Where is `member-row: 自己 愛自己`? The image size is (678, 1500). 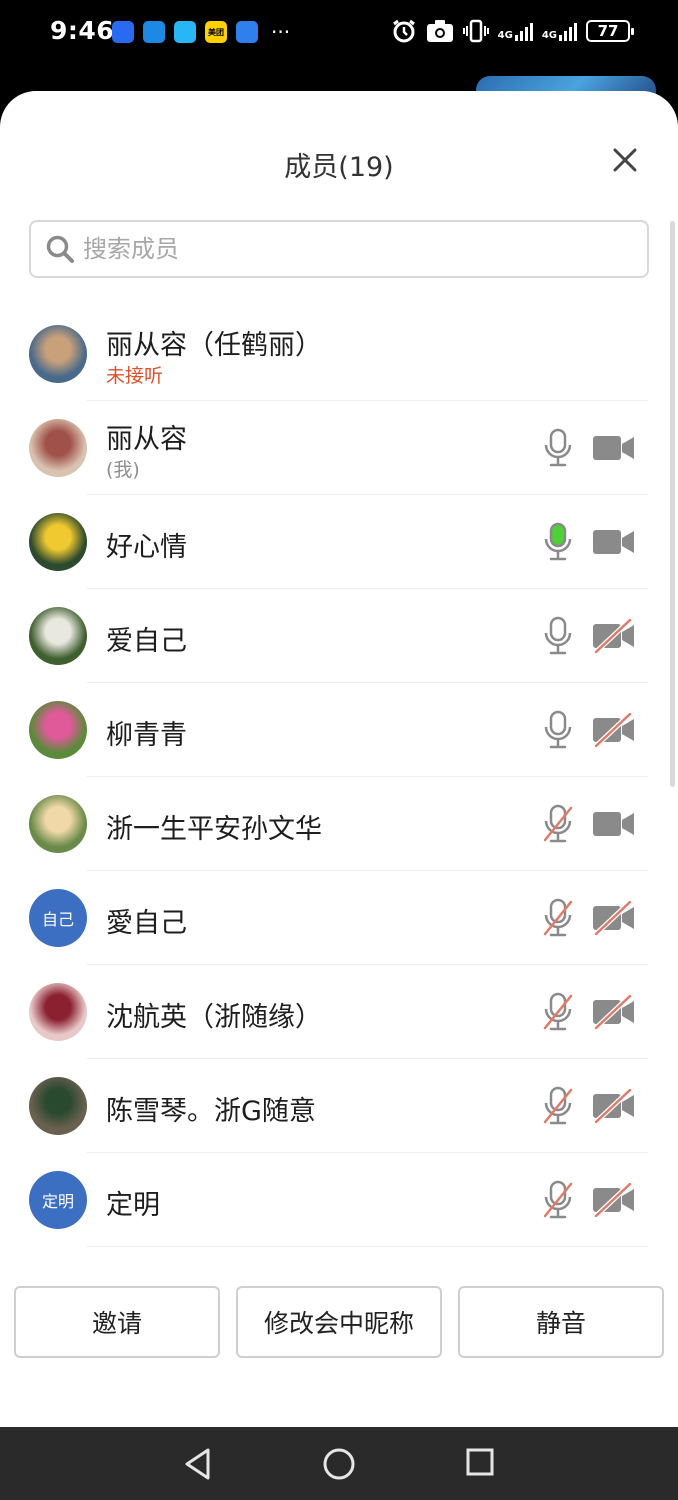 member-row: 自己 愛自己 is located at coordinates (339, 918).